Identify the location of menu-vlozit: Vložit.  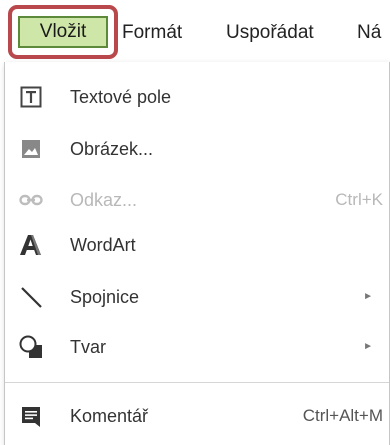
(63, 32).